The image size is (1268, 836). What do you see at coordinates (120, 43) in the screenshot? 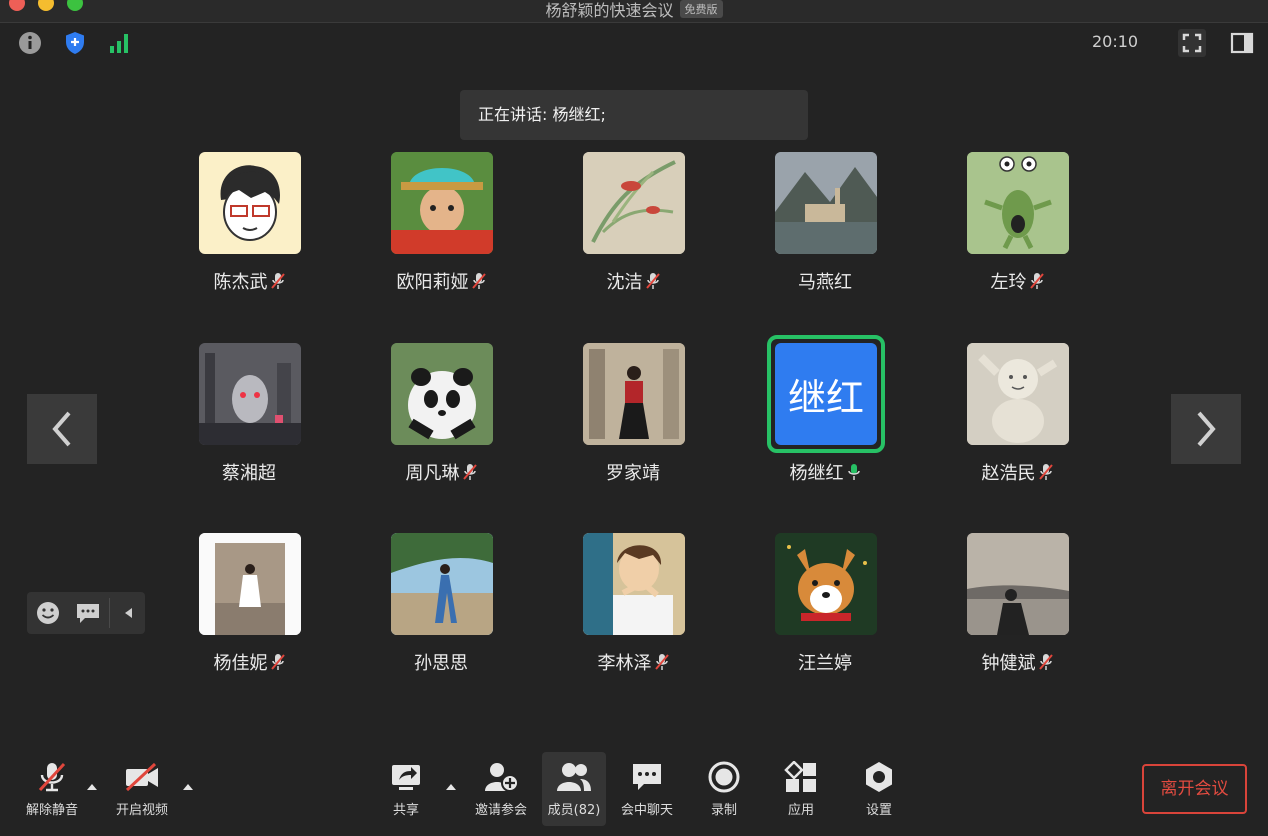
I see `signal-strength-icon` at bounding box center [120, 43].